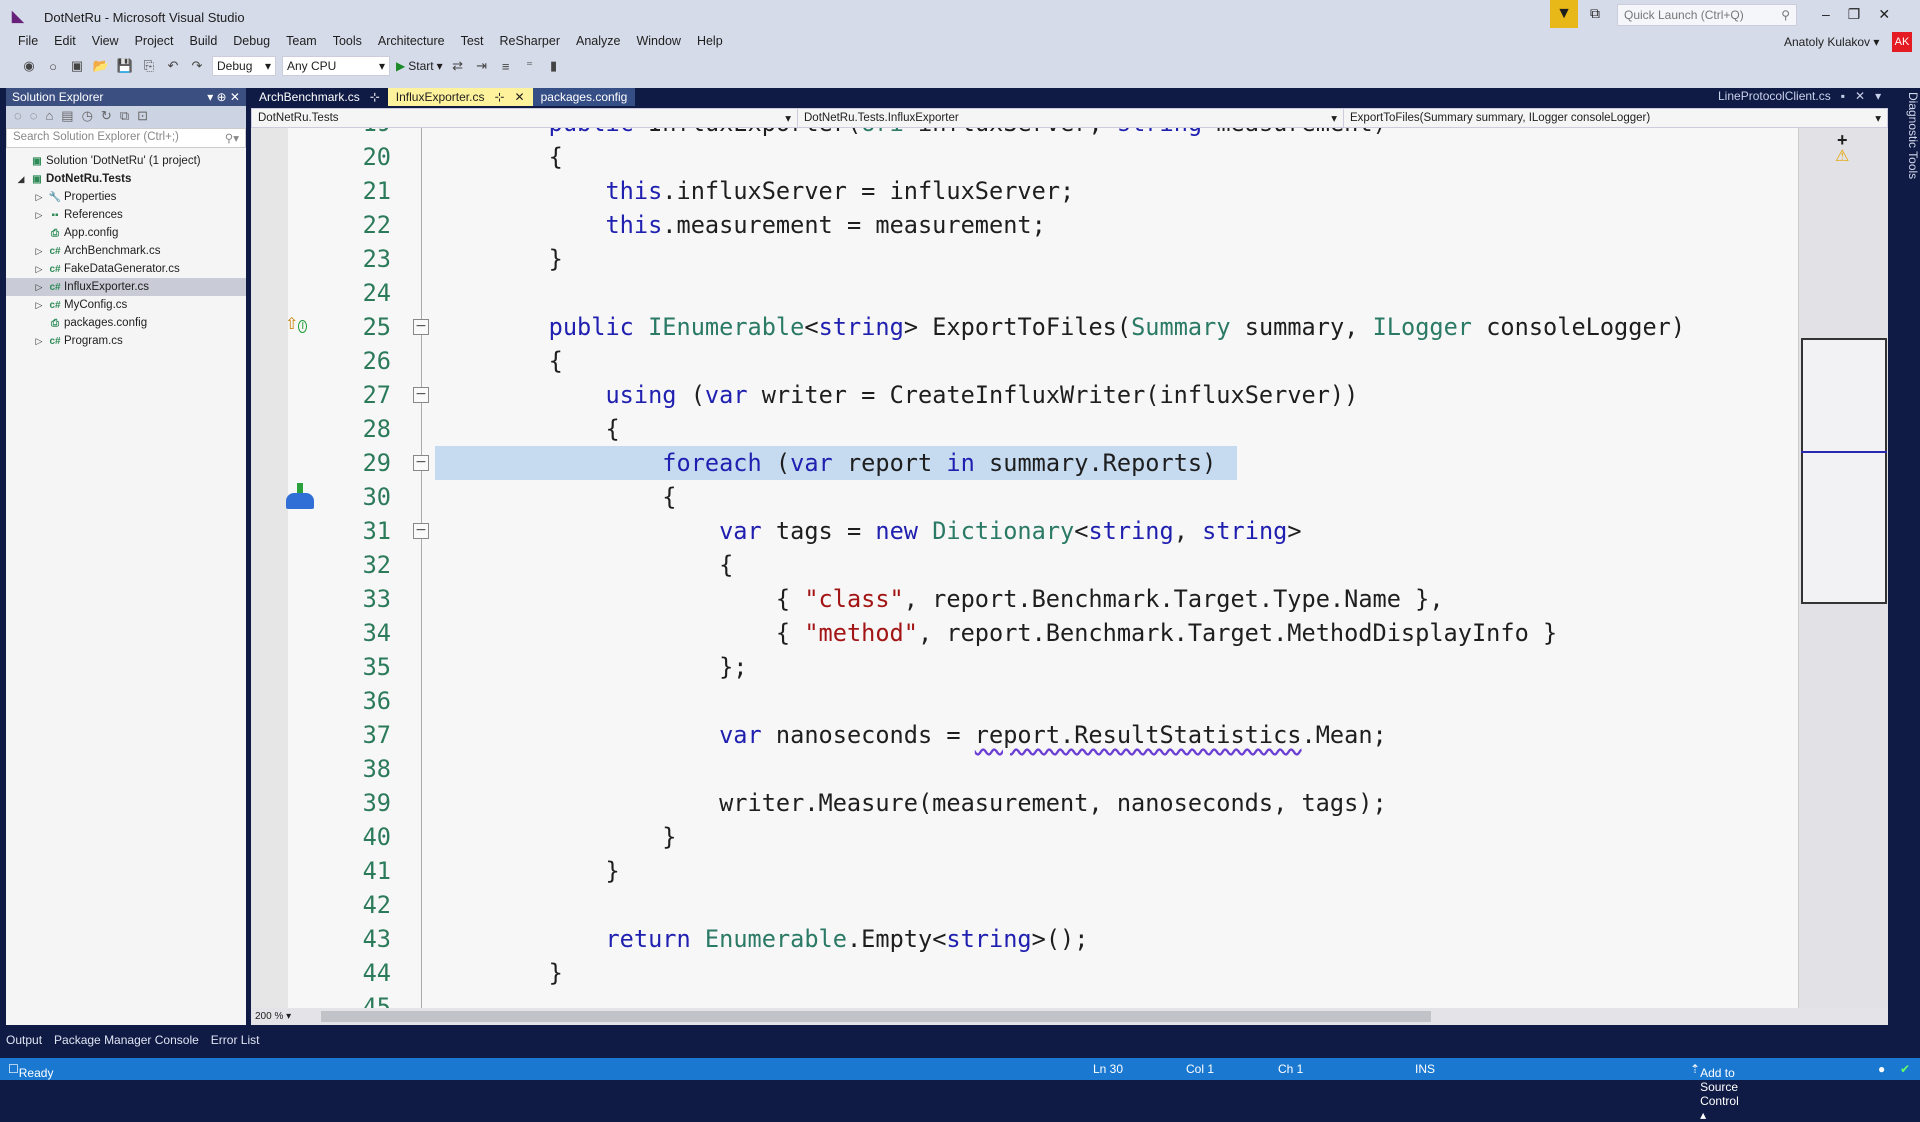 The image size is (1920, 1122). Describe the element at coordinates (149, 66) in the screenshot. I see `save-all-icon: ⎘` at that location.